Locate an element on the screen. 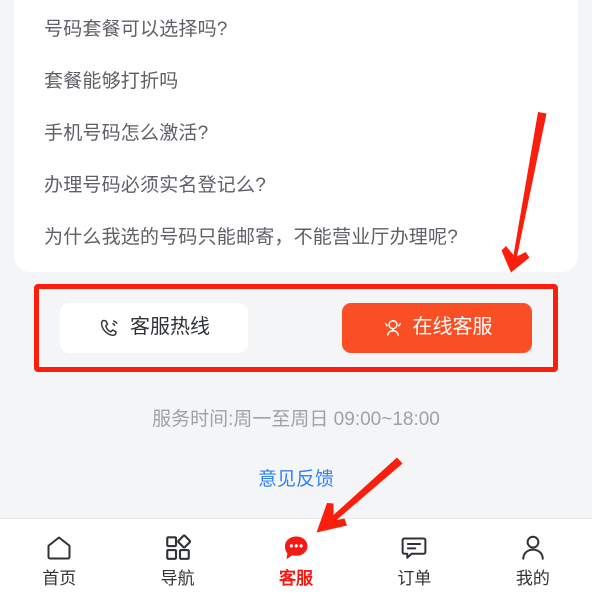  phone-call-icon is located at coordinates (109, 328).